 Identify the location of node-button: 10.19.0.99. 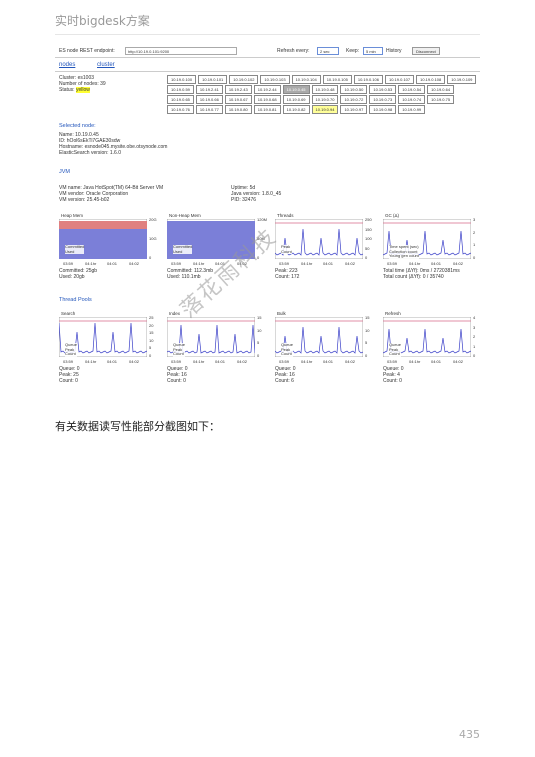
(412, 109).